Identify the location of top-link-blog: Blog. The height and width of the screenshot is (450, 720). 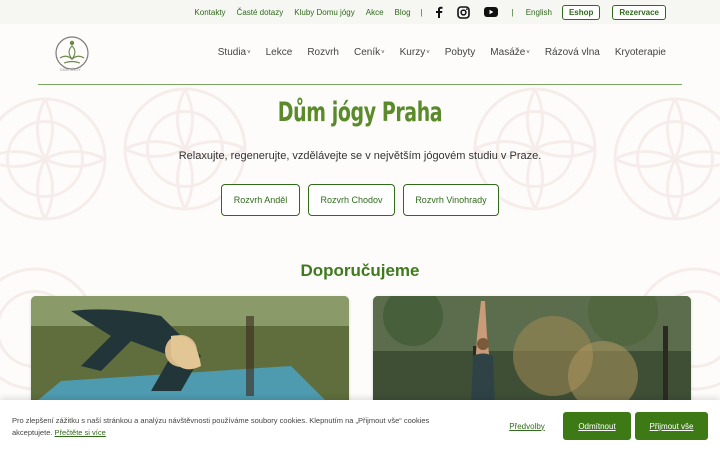
(403, 12).